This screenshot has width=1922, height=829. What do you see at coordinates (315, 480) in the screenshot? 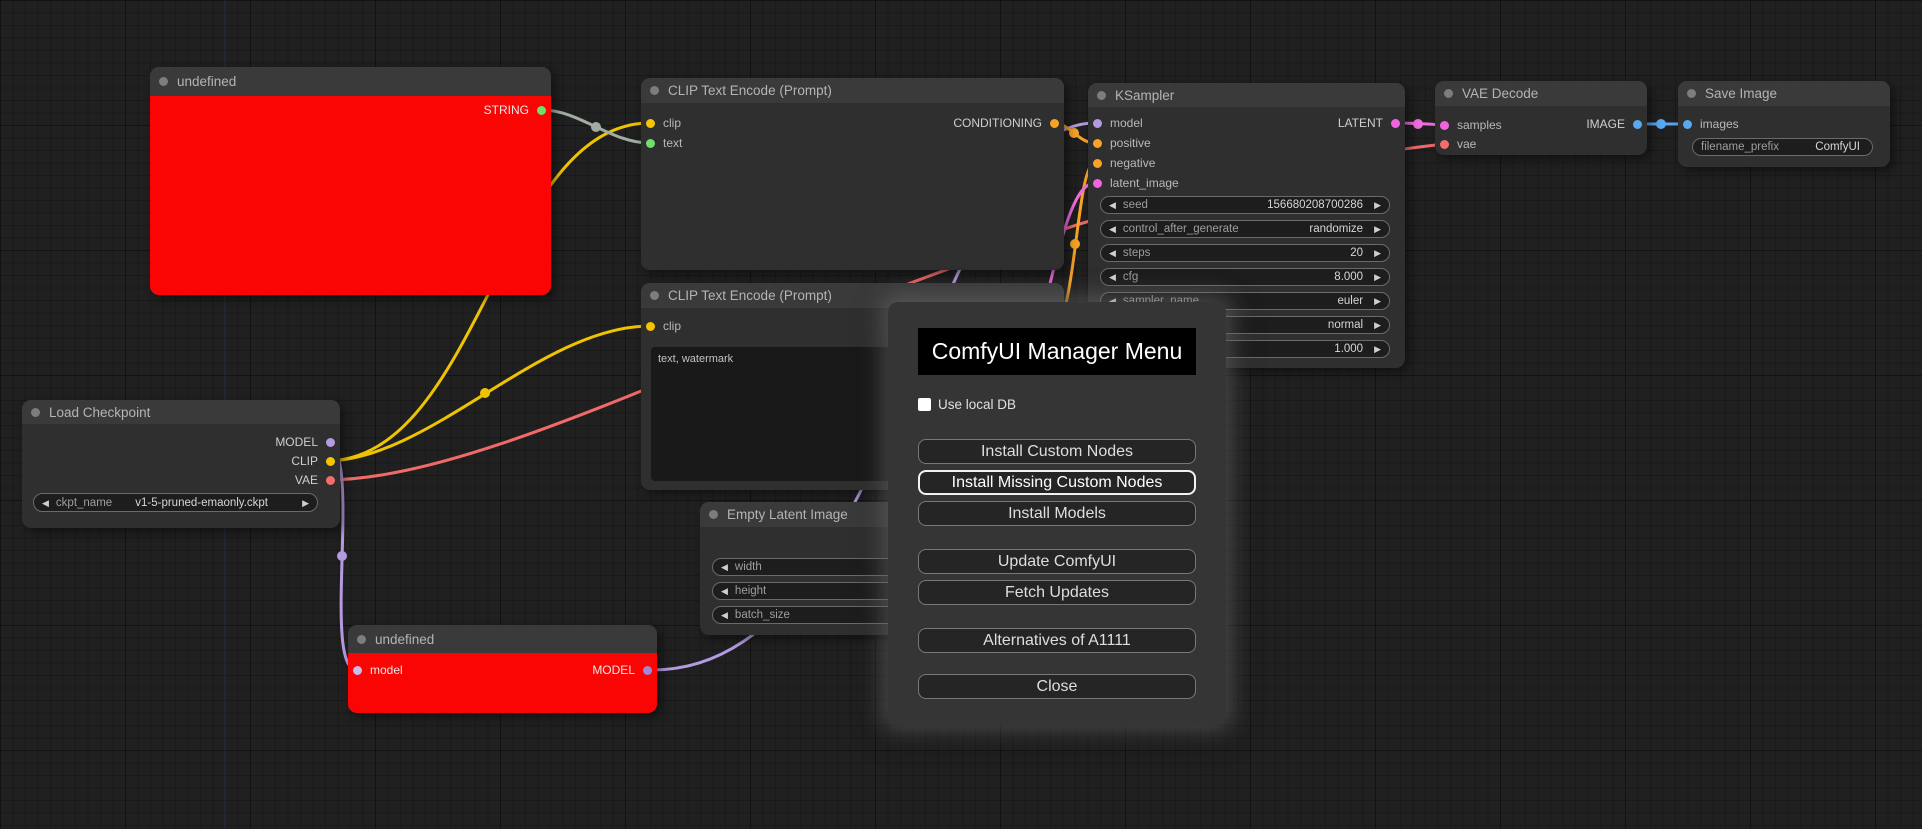
I see `output-slot-vae: VAE` at bounding box center [315, 480].